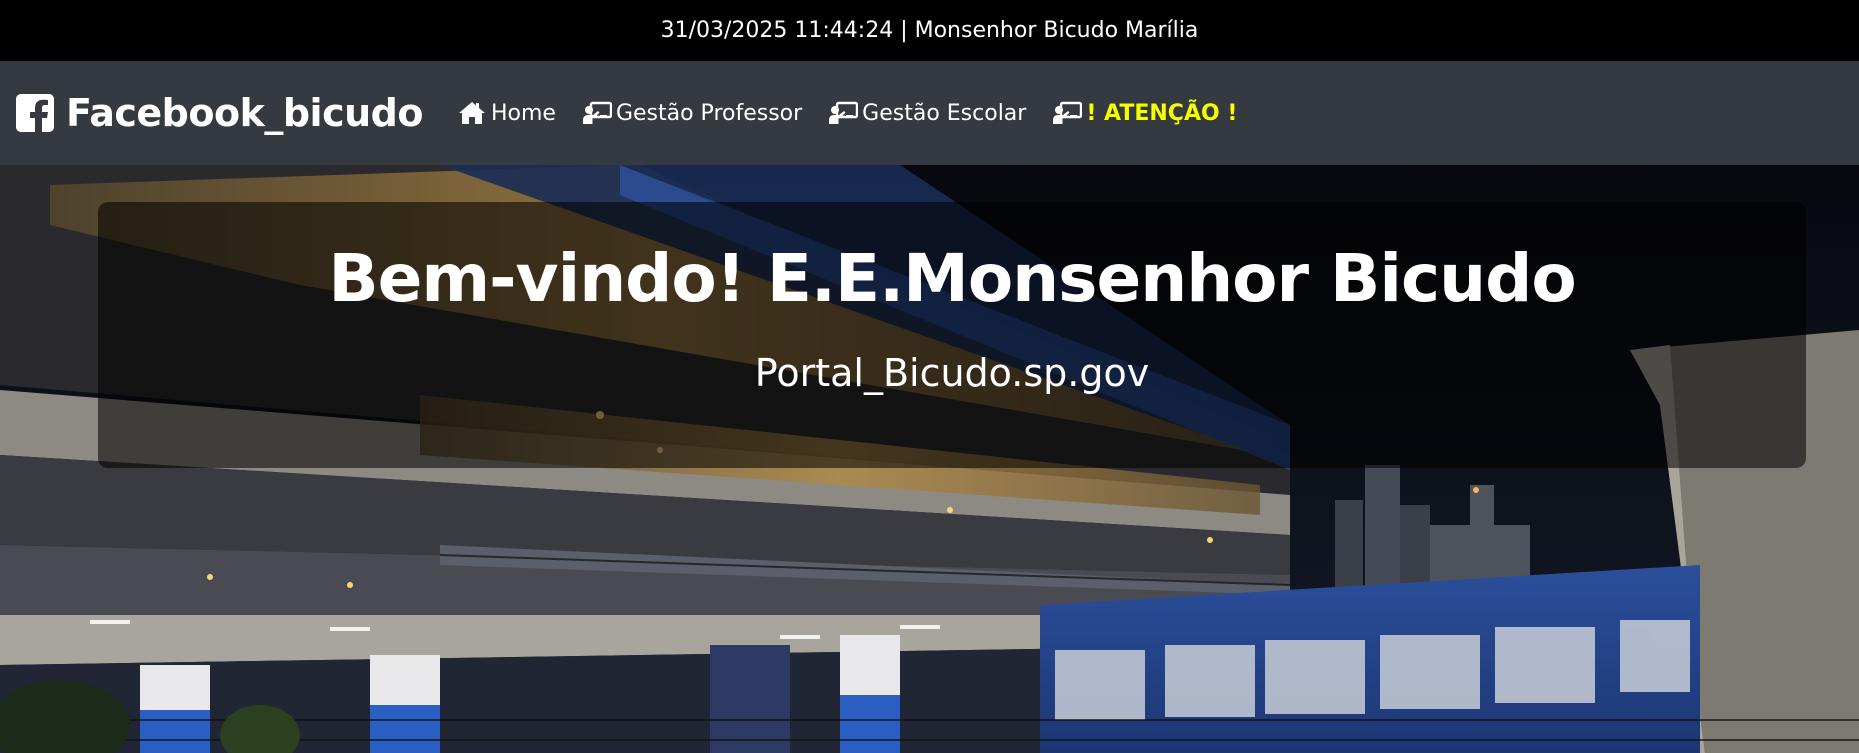  What do you see at coordinates (952, 373) in the screenshot?
I see `hero-subtitle: Portal_Bicudo.sp.gov` at bounding box center [952, 373].